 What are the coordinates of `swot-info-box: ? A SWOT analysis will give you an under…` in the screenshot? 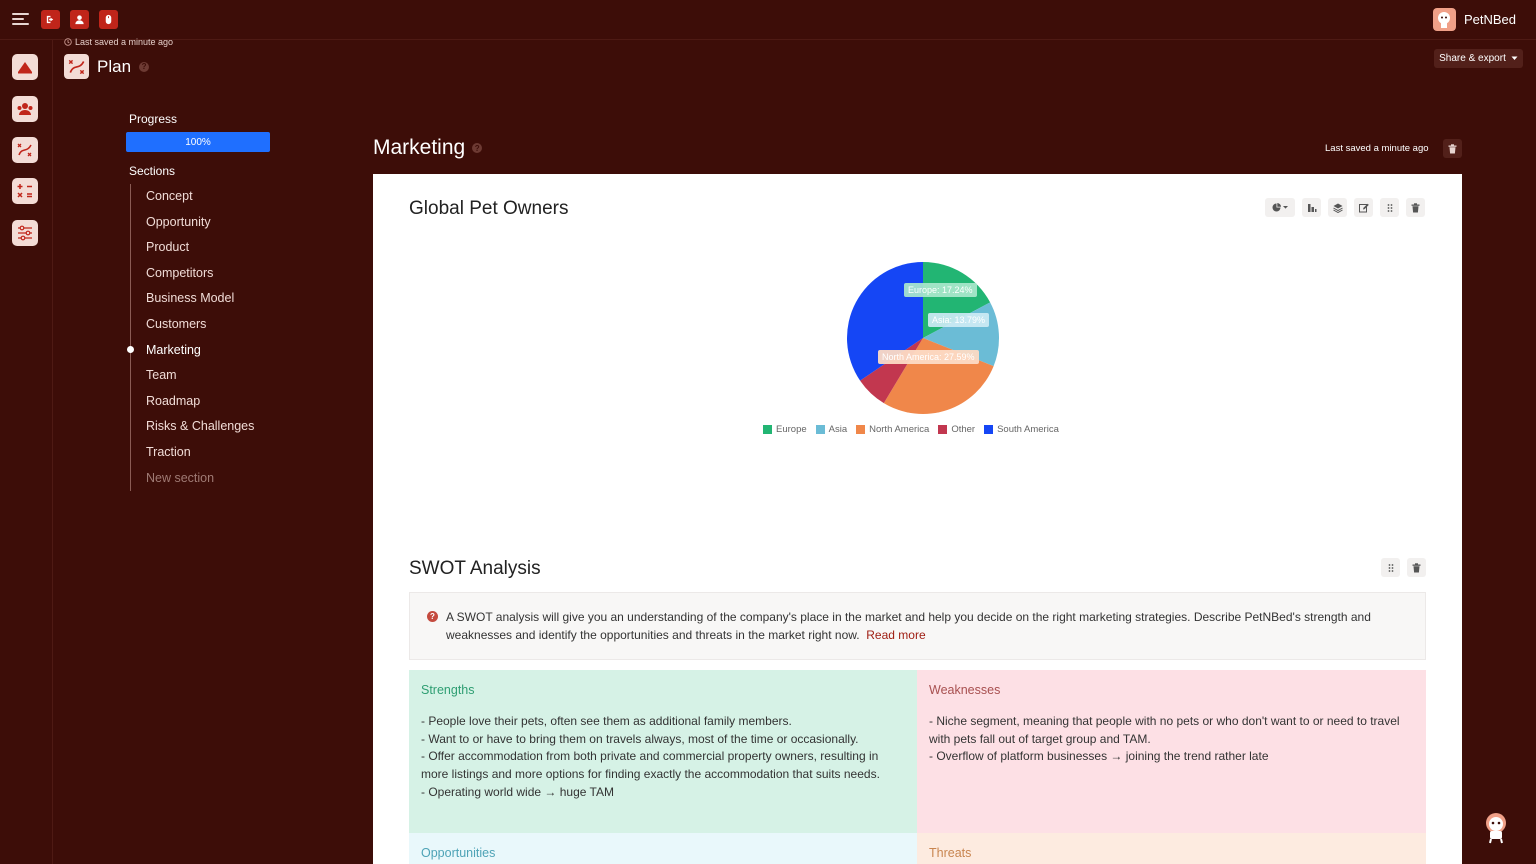 It's located at (917, 626).